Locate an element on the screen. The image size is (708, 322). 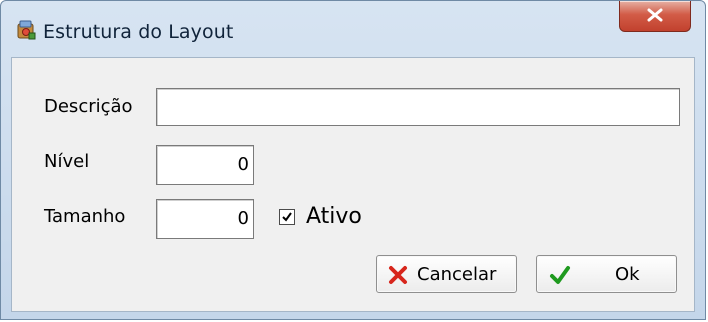
descricao-label: Descrição is located at coordinates (88, 106).